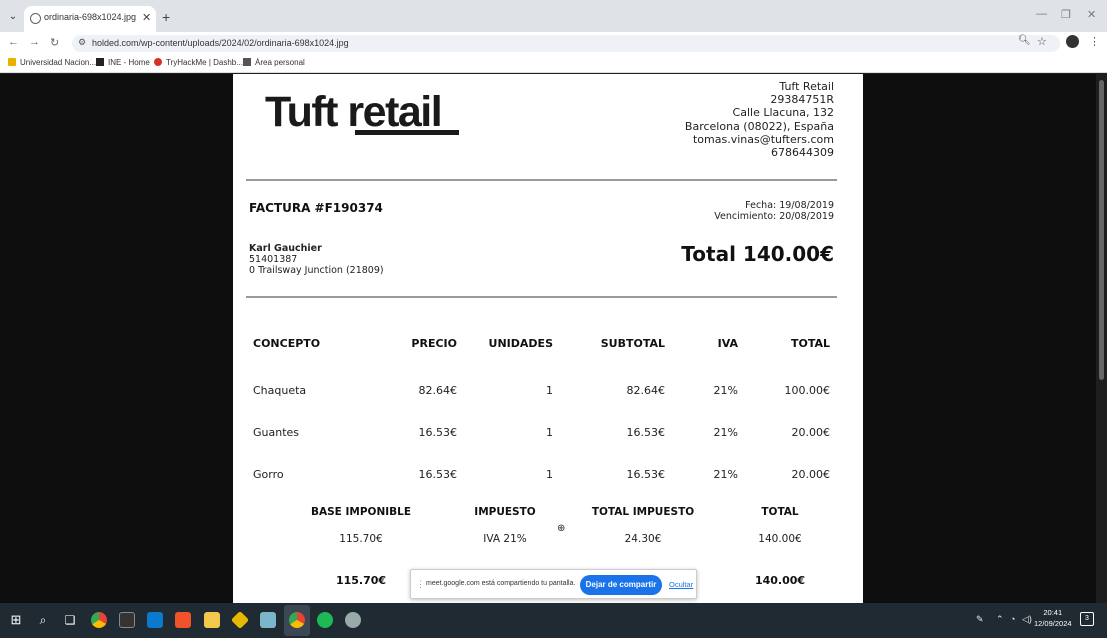  What do you see at coordinates (780, 580) in the screenshot?
I see `summary-total: 140.00€` at bounding box center [780, 580].